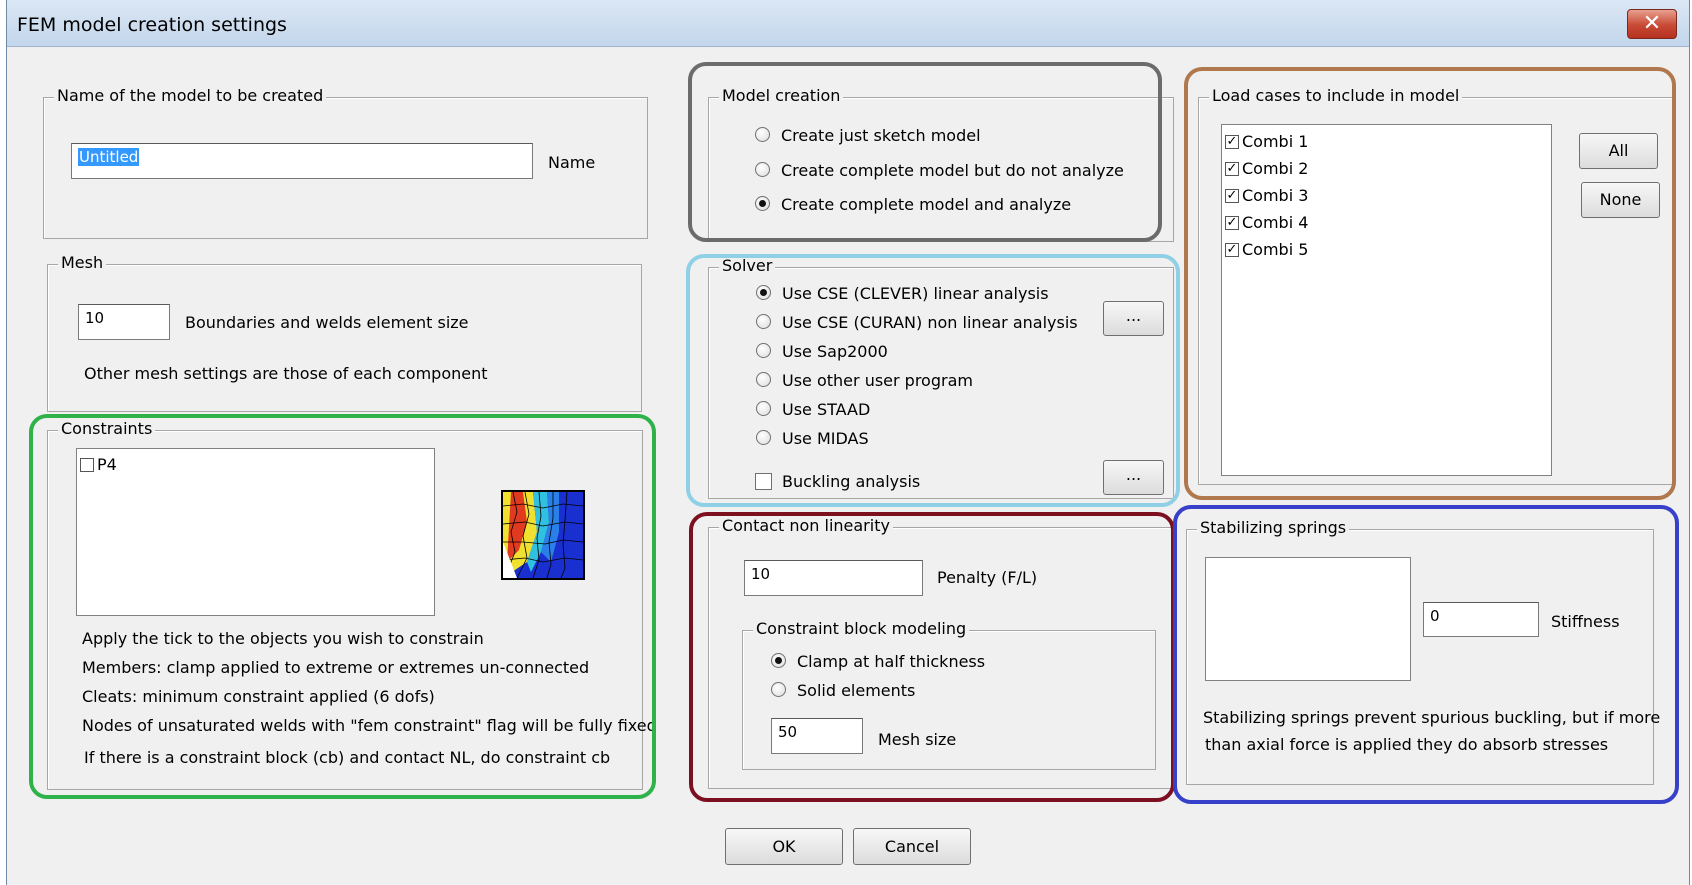 The image size is (1692, 885). I want to click on close-icon: ✕, so click(1652, 23).